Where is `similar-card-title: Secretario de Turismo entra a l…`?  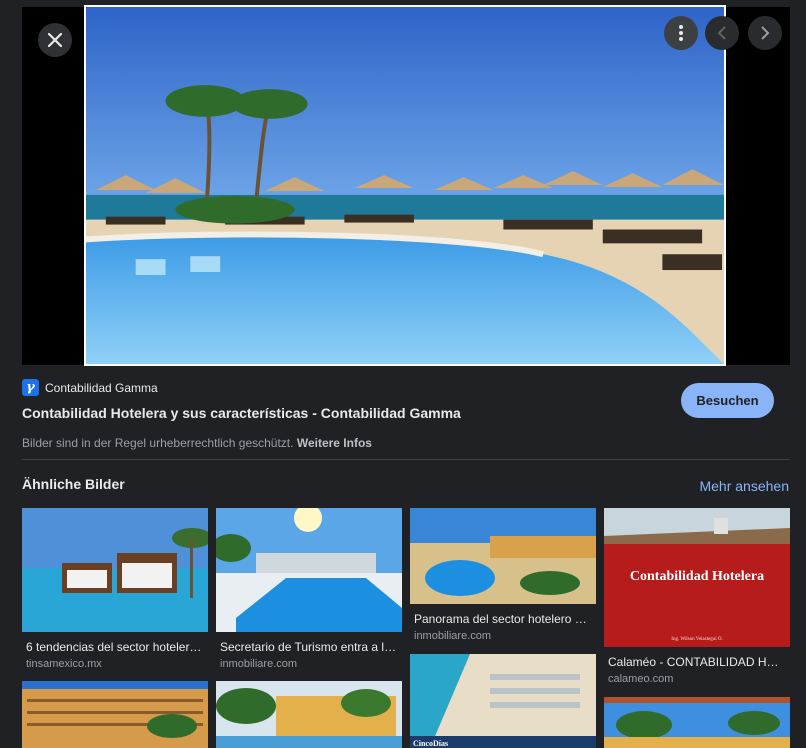
similar-card-title: Secretario de Turismo entra a l… is located at coordinates (308, 647).